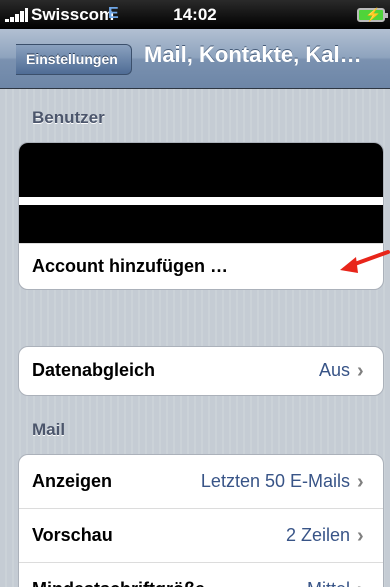  I want to click on mail-setting-value: Mittel, so click(328, 583).